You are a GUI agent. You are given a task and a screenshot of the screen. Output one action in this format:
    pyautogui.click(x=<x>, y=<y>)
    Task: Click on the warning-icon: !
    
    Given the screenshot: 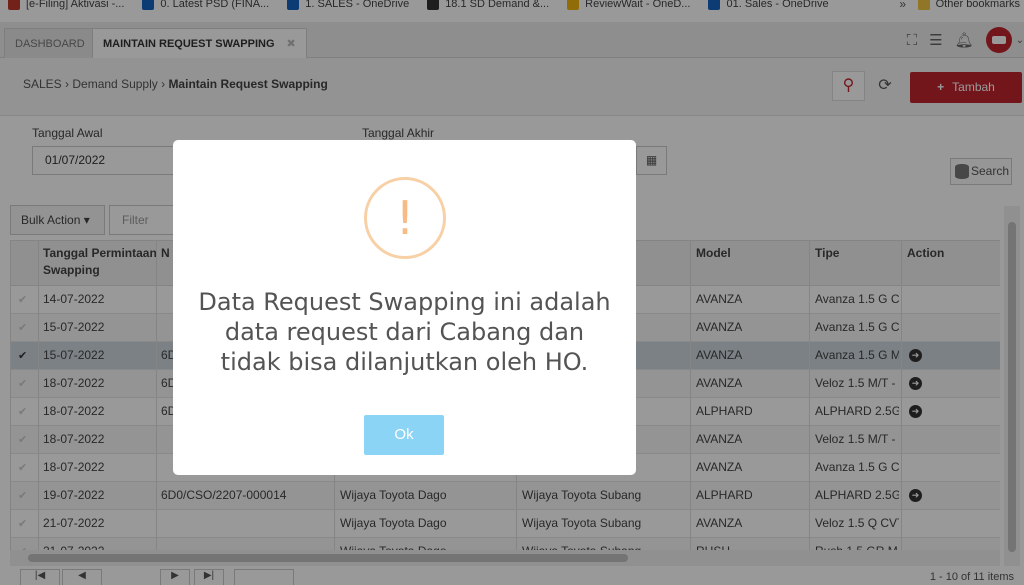 What is the action you would take?
    pyautogui.click(x=405, y=218)
    